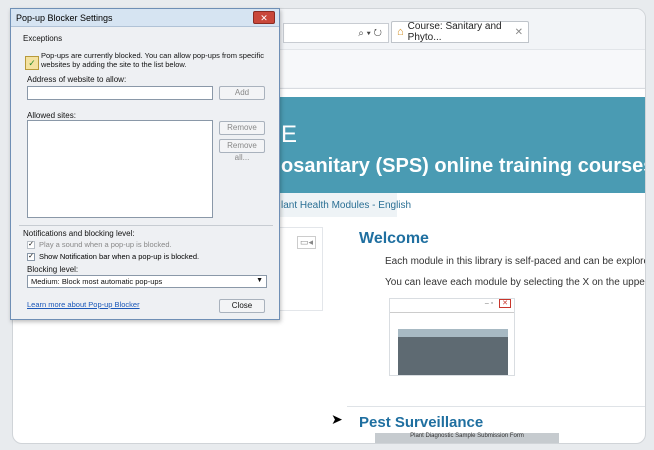 The height and width of the screenshot is (450, 654). What do you see at coordinates (421, 422) in the screenshot?
I see `pest-surveillance-heading: Pest Surveillance` at bounding box center [421, 422].